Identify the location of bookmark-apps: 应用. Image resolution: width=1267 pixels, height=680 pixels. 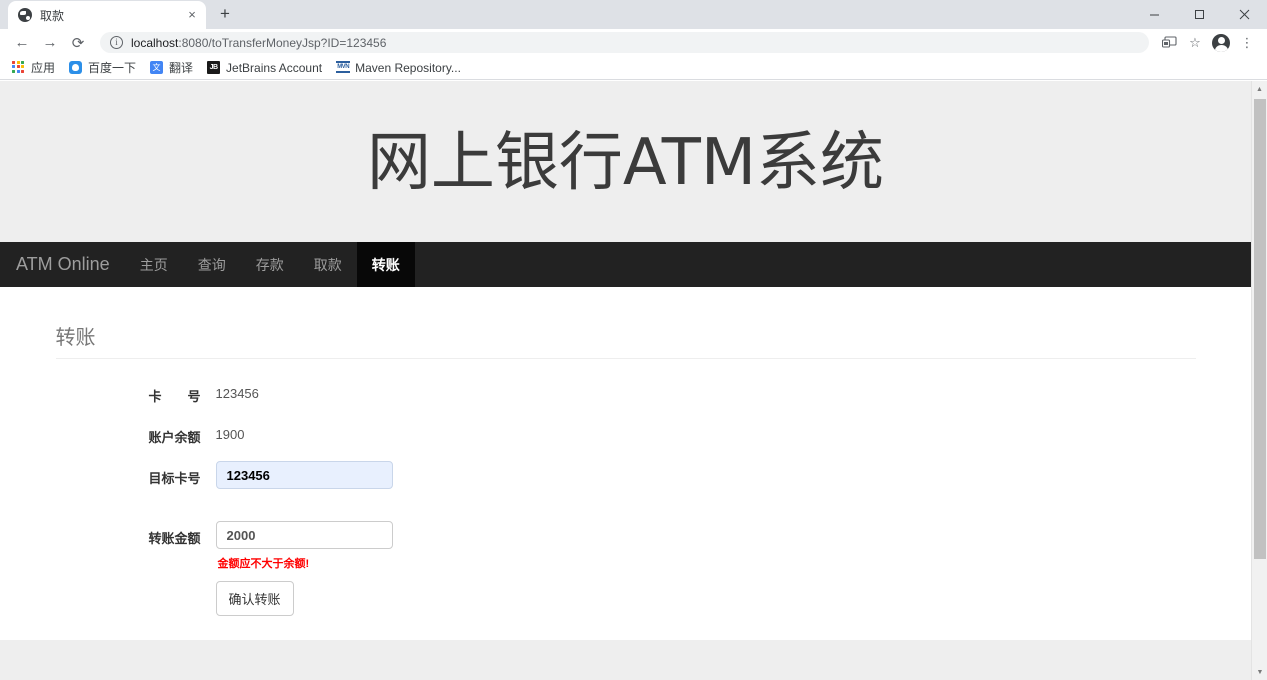
(33, 68).